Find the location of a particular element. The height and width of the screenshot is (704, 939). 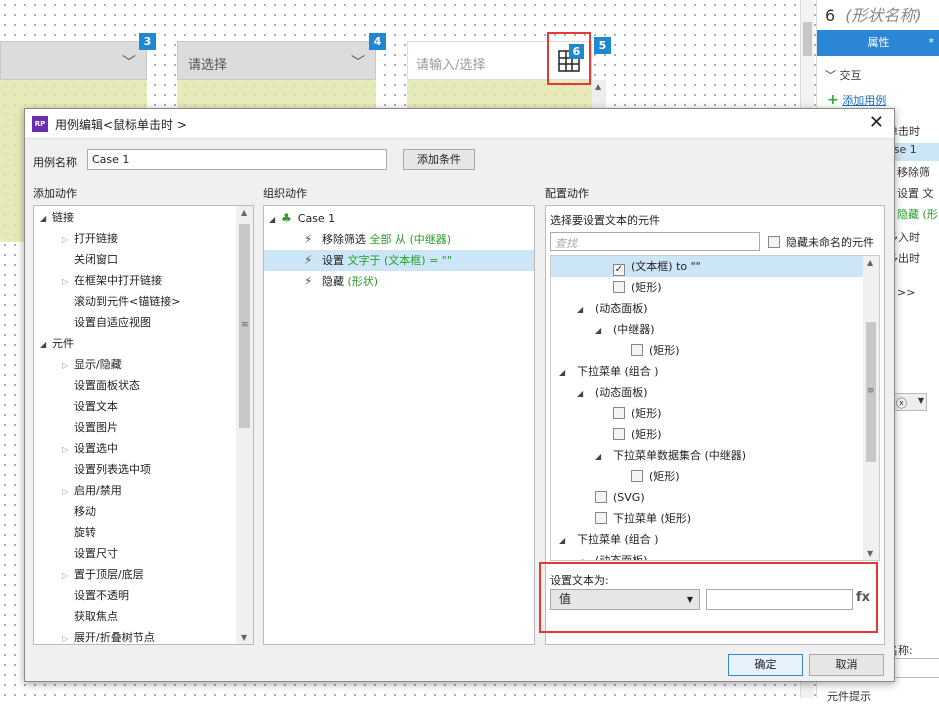

action-item: 关闭窗口 is located at coordinates (90, 259).